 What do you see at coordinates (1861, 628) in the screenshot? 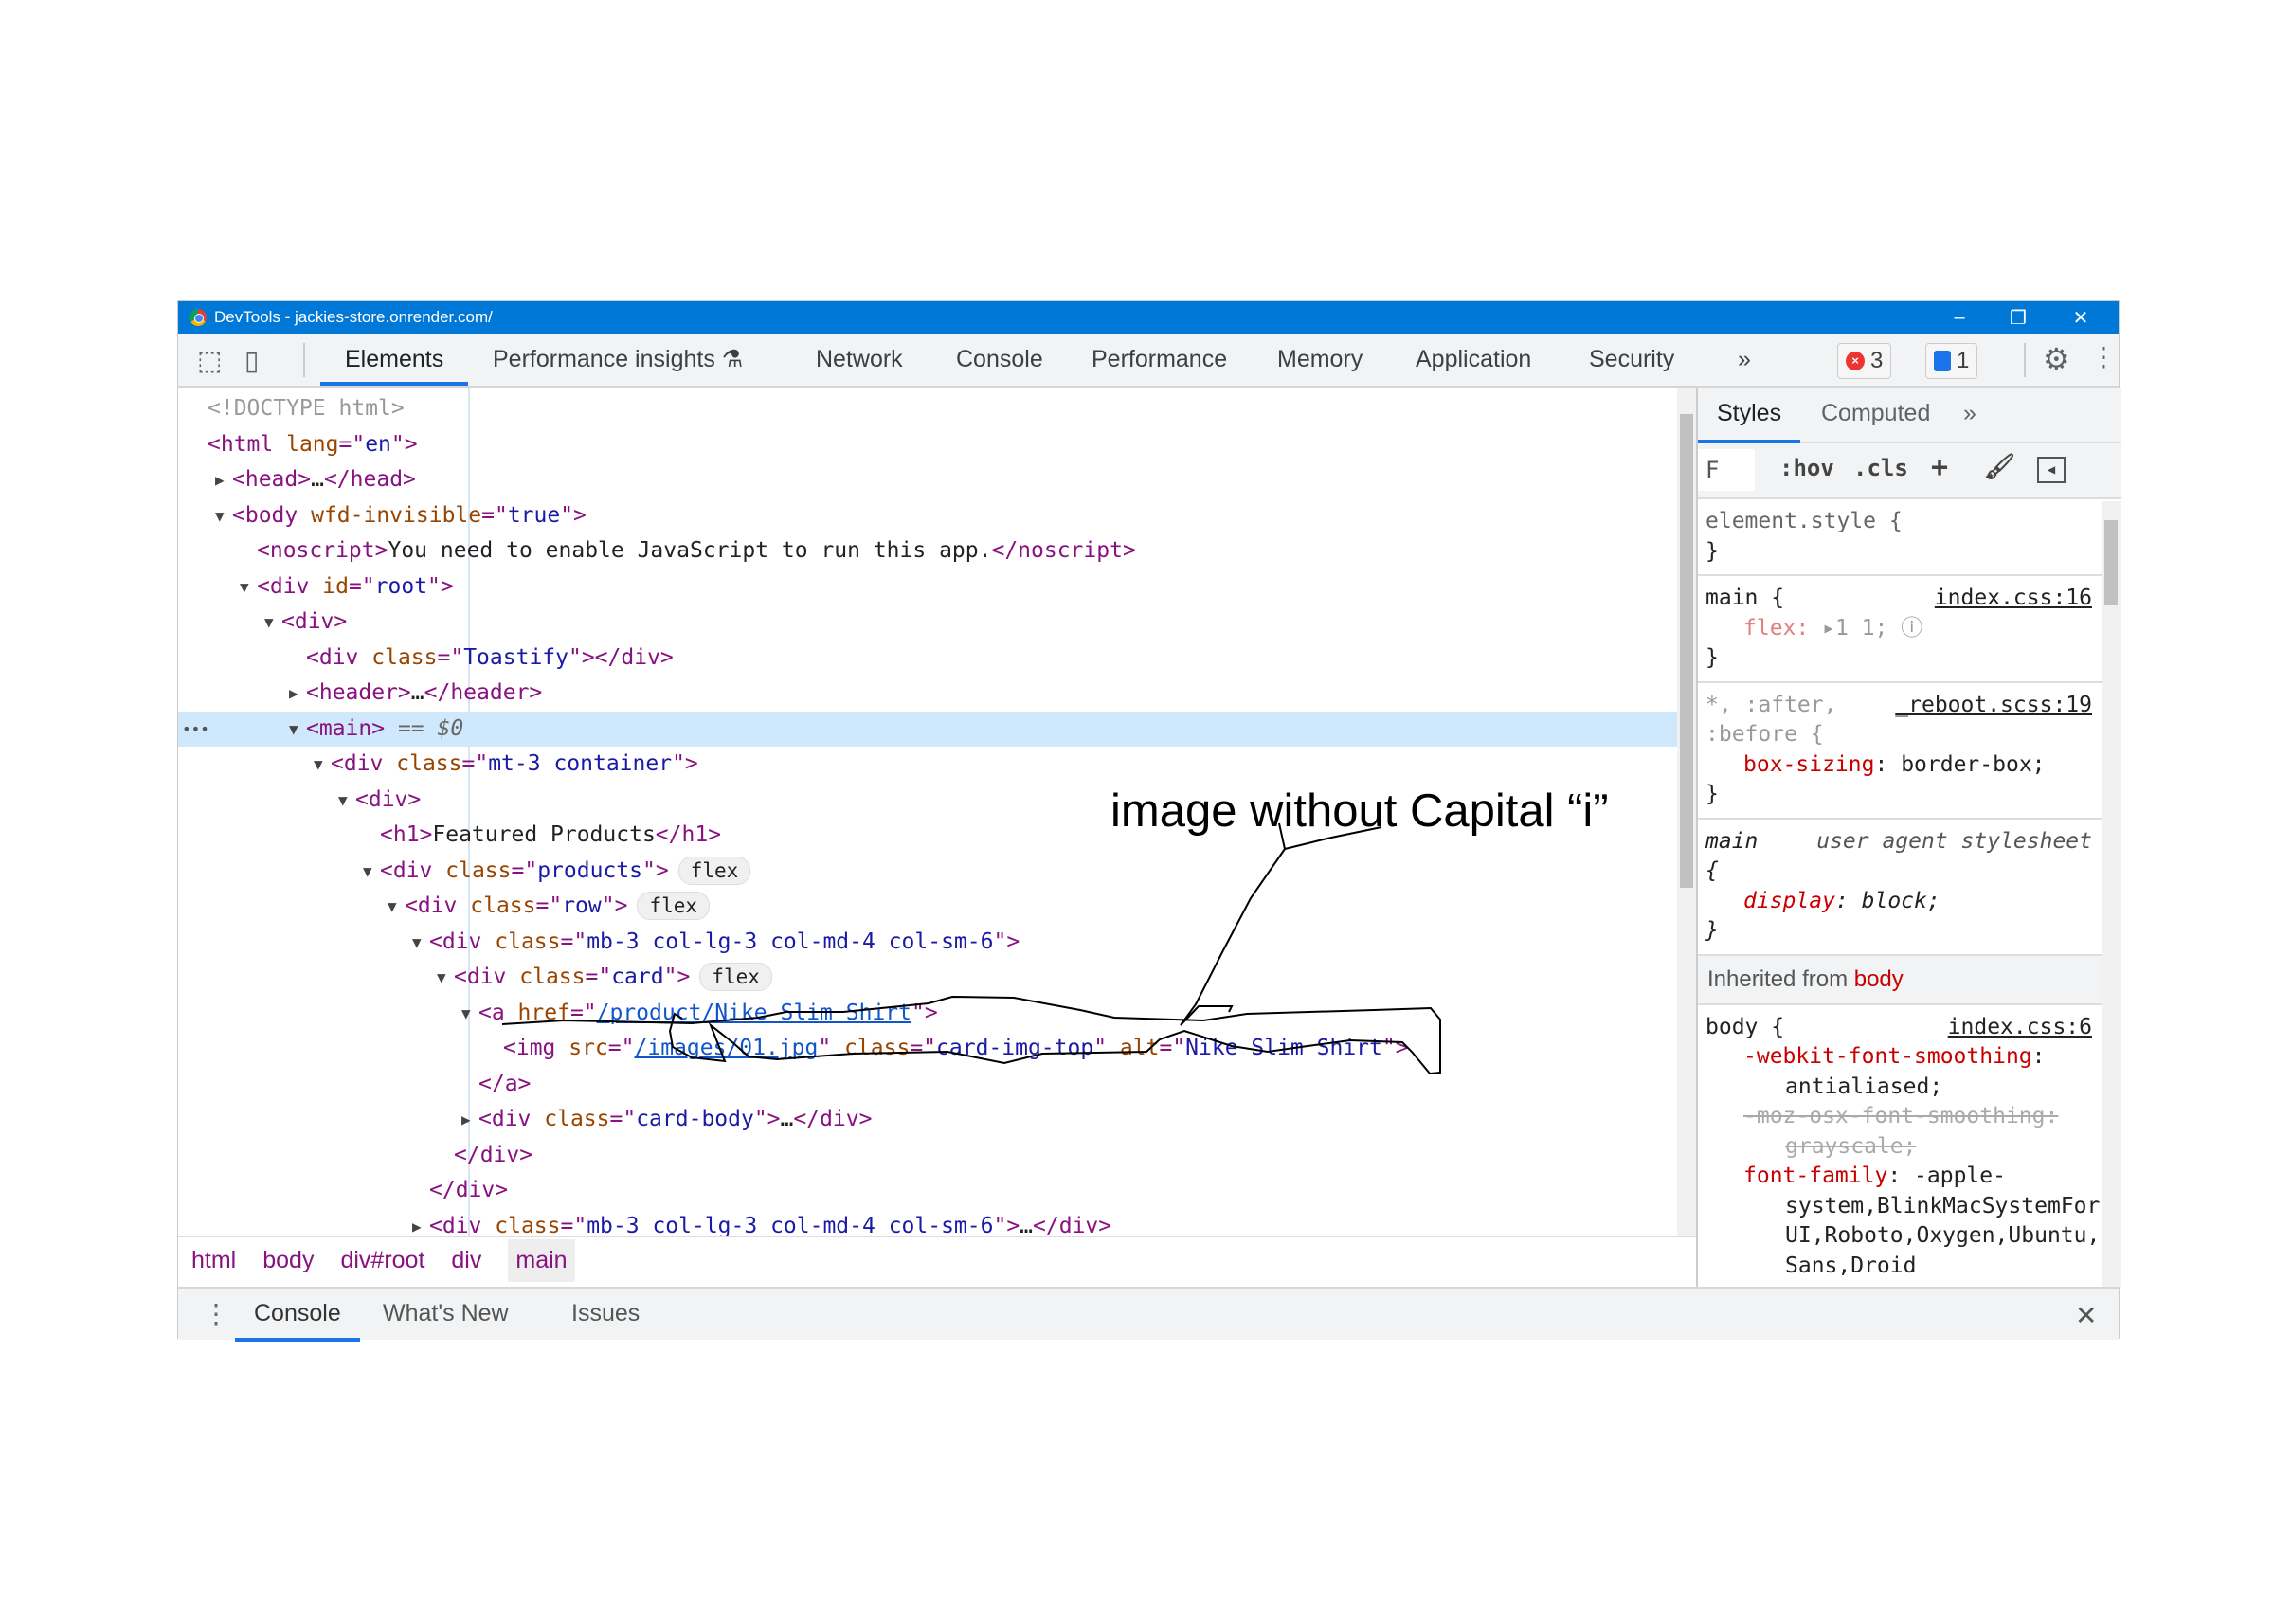
I see `property-value: 1 1;` at bounding box center [1861, 628].